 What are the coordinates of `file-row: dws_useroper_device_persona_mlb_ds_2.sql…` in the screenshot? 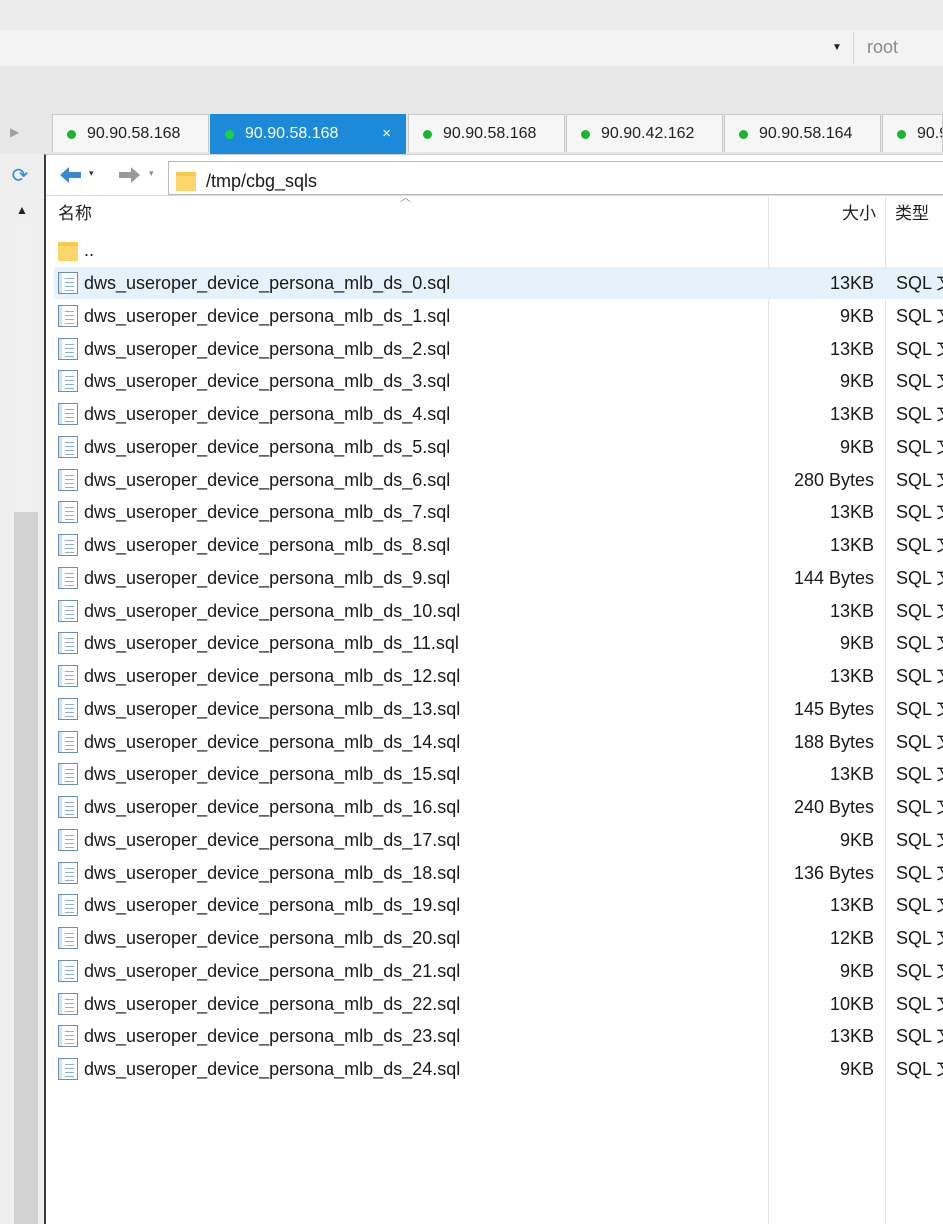 It's located at (498, 349).